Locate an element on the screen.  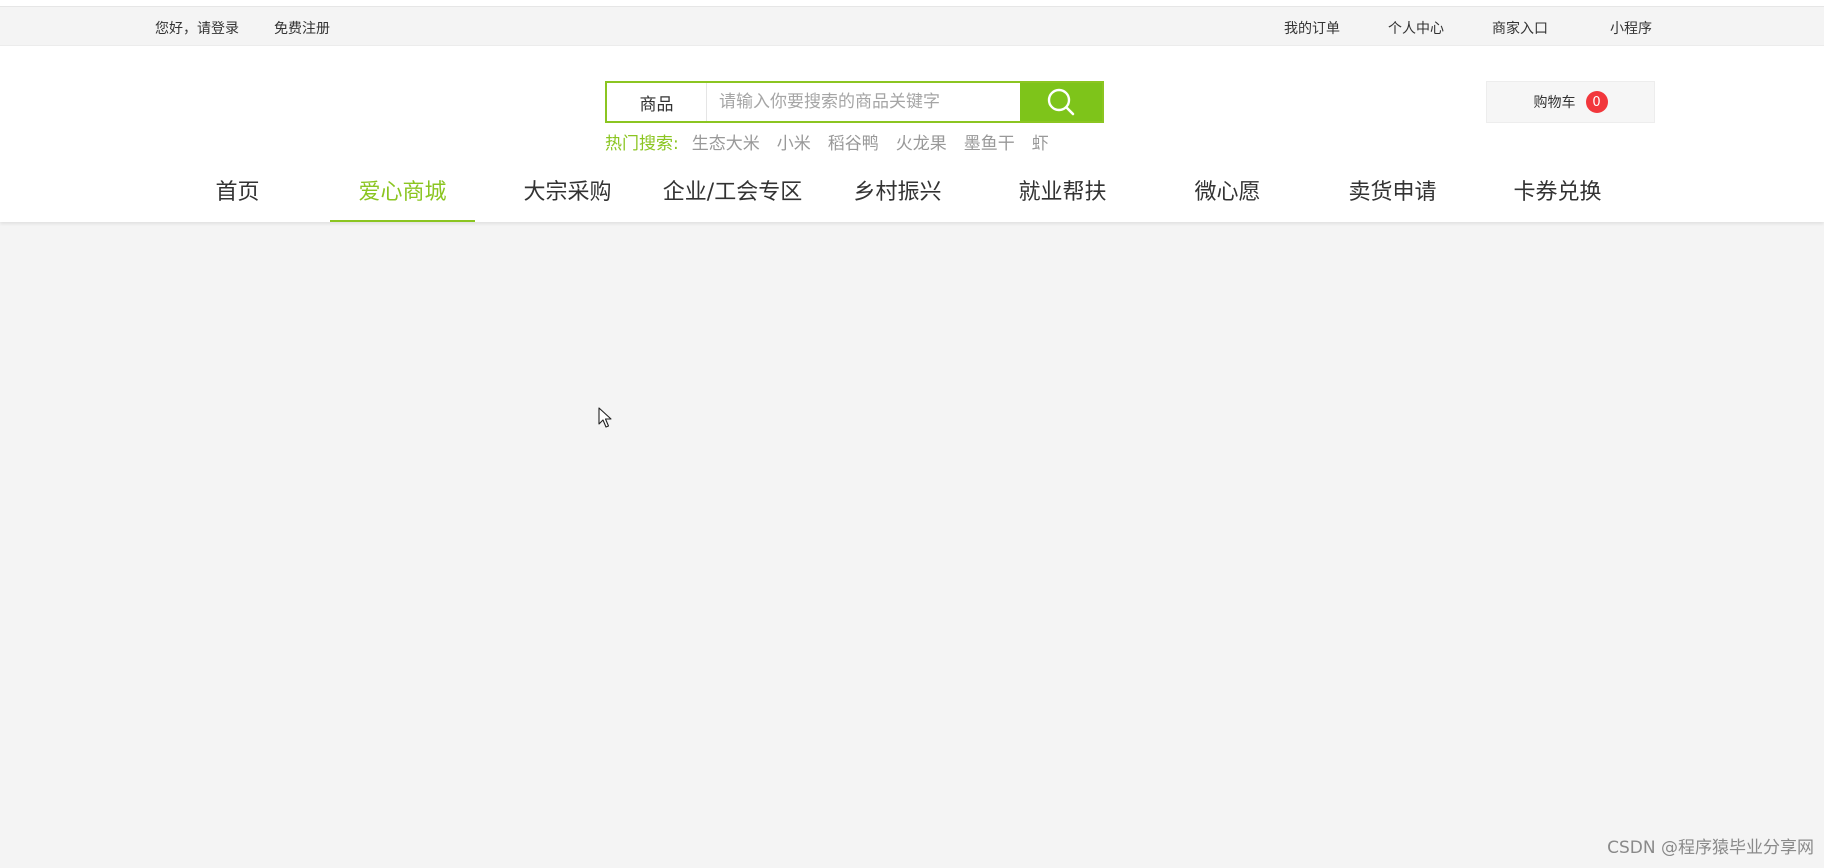
nav-item-rural-revitalization: 乡村振兴 is located at coordinates (897, 189).